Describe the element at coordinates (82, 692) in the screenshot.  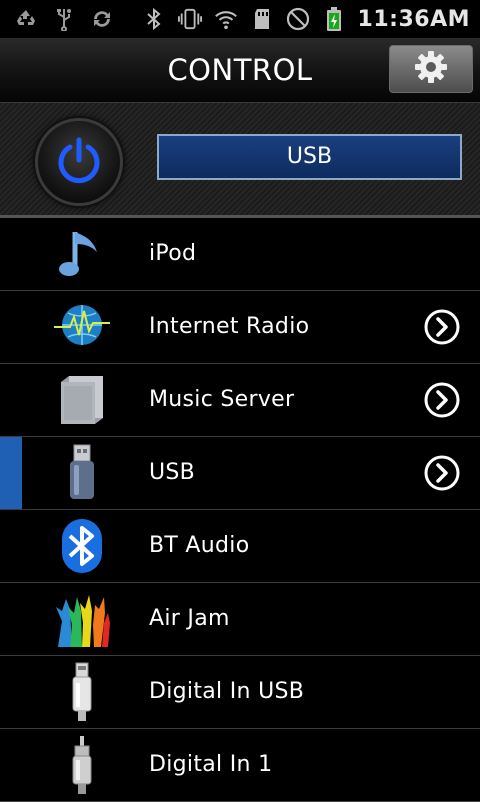
I see `usb-plug-icon` at that location.